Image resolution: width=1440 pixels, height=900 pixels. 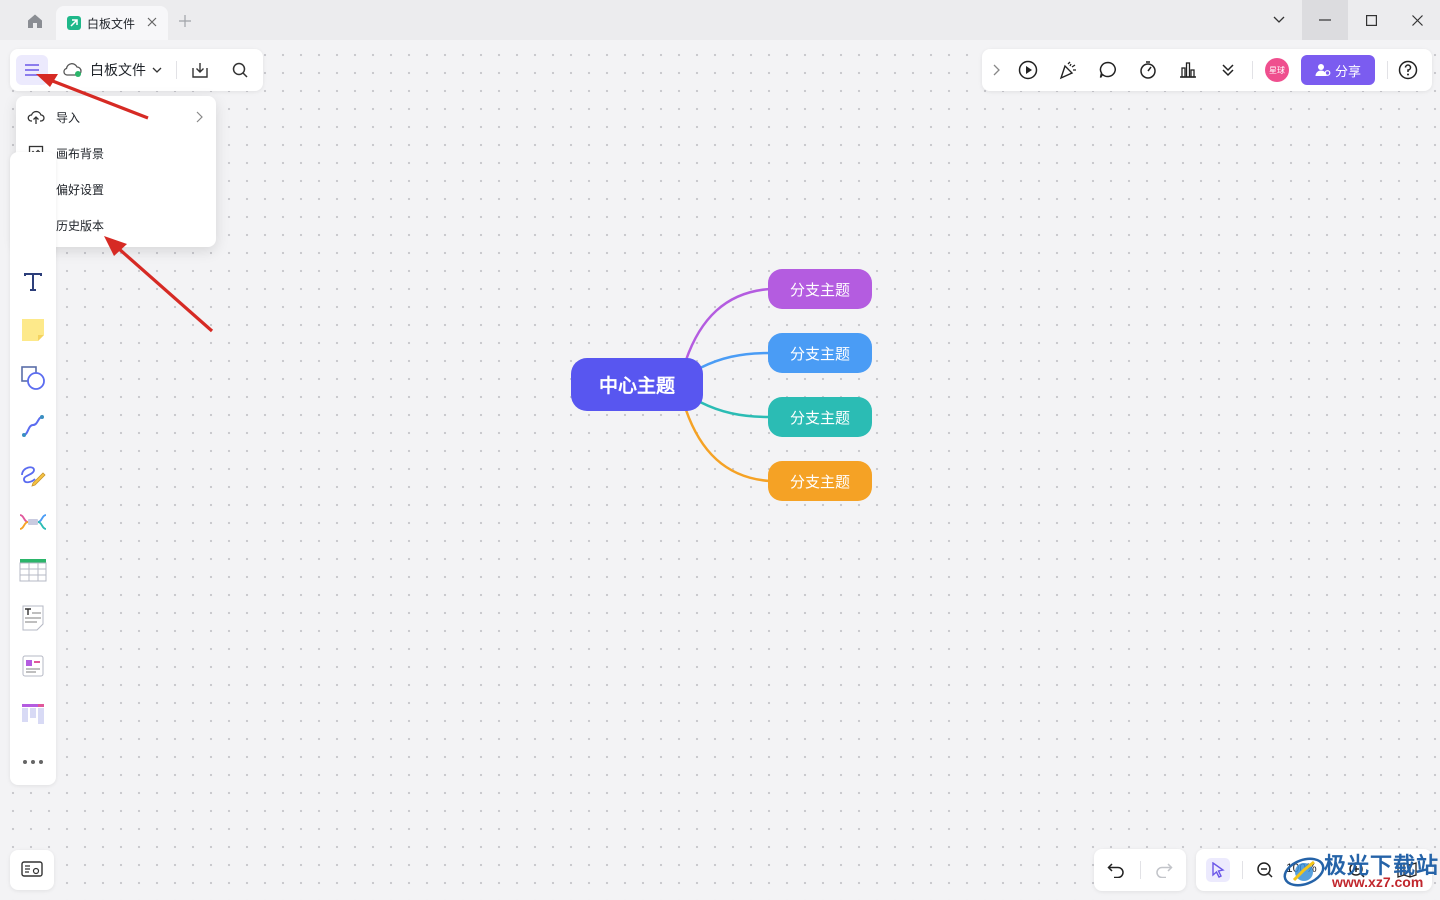 I want to click on file-selector: 白板文件, so click(x=112, y=70).